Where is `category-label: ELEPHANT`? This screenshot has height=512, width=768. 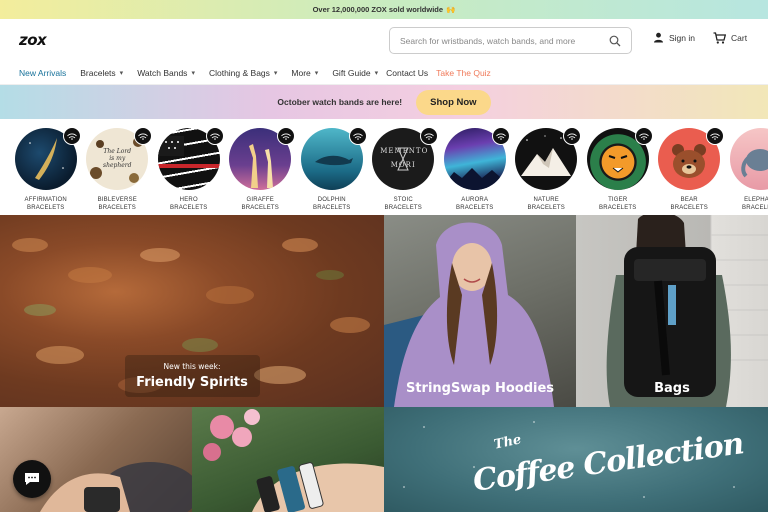 category-label: ELEPHANT is located at coordinates (756, 200).